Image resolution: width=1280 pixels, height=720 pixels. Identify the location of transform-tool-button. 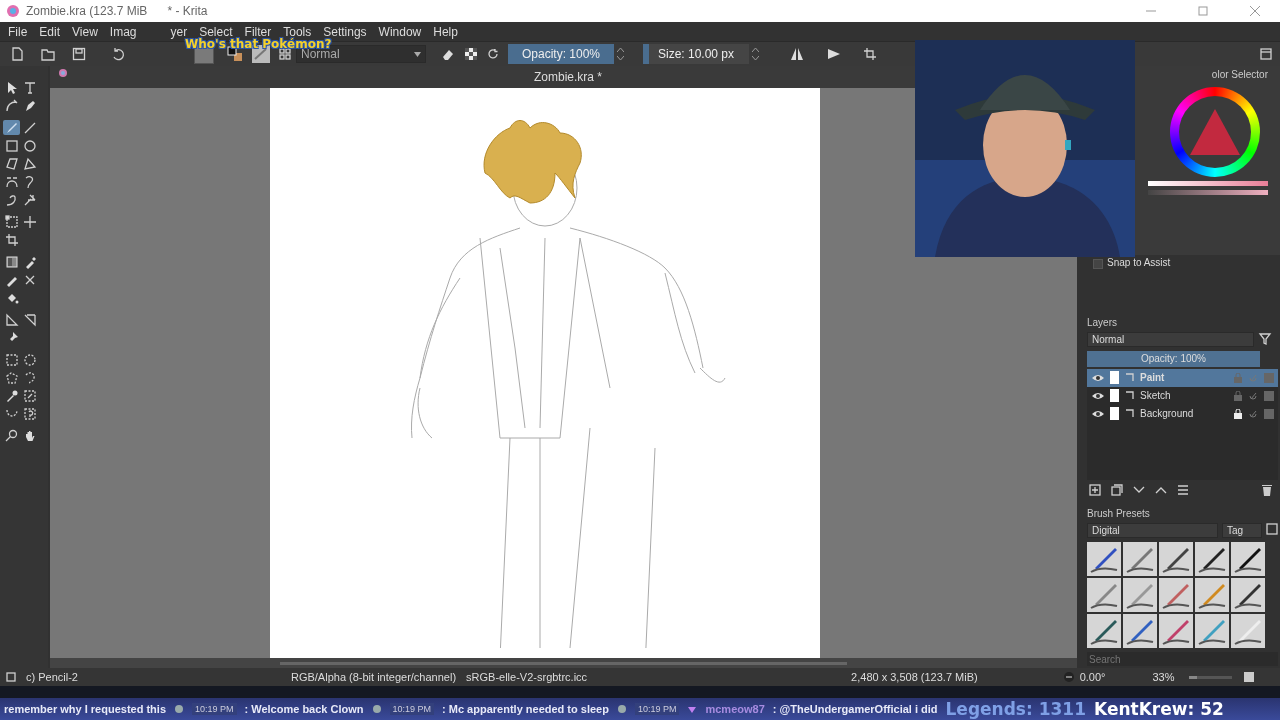
(11, 221).